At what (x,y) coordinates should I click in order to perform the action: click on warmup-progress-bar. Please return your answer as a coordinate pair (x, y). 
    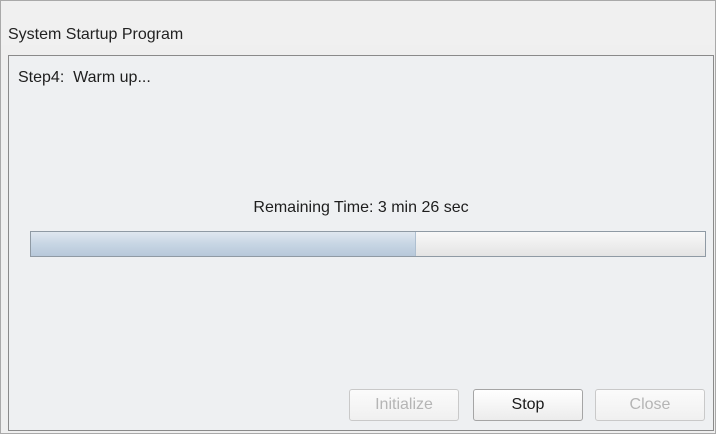
    Looking at the image, I should click on (368, 244).